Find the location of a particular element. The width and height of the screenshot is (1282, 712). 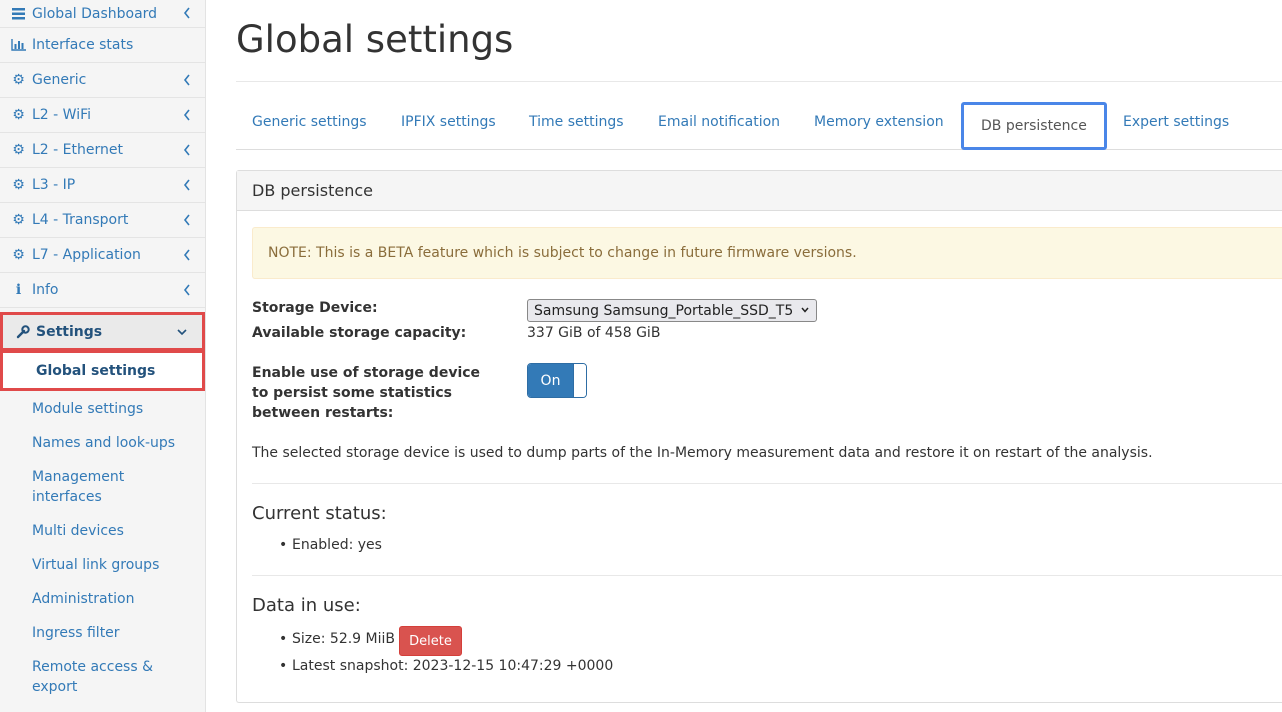

wrench-icon is located at coordinates (23, 331).